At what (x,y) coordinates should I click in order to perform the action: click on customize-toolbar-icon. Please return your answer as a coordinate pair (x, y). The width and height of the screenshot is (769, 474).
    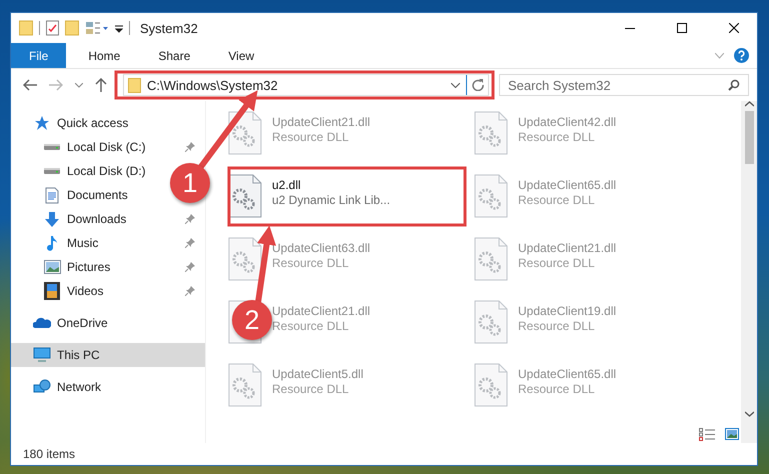
    Looking at the image, I should click on (119, 28).